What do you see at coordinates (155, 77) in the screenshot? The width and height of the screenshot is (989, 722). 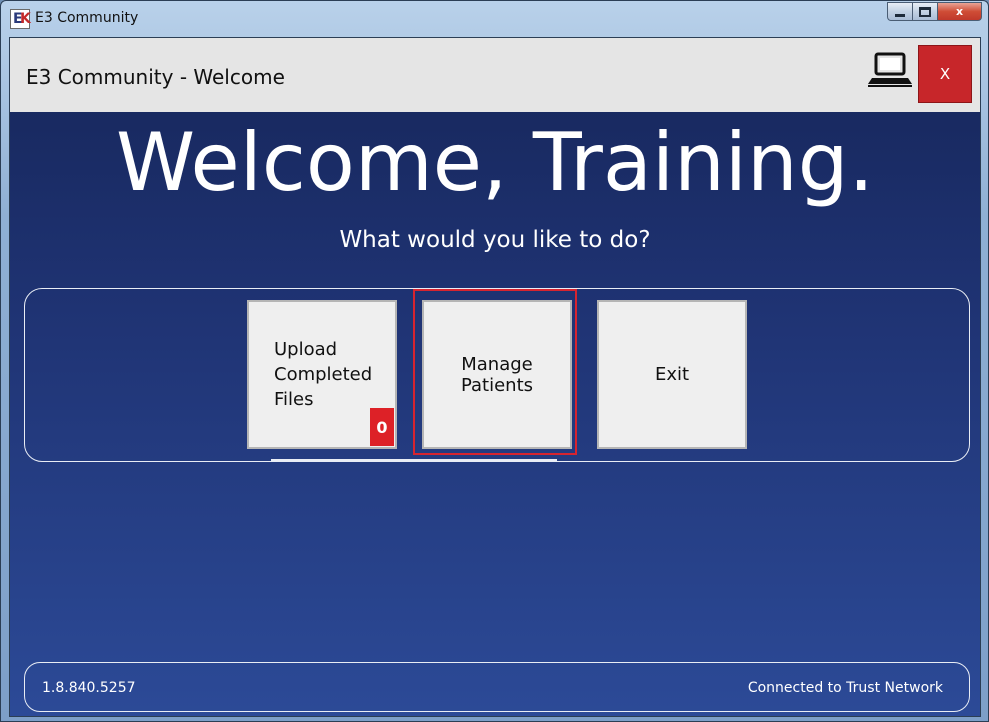 I see `page-title: E3 Community - Welcome` at bounding box center [155, 77].